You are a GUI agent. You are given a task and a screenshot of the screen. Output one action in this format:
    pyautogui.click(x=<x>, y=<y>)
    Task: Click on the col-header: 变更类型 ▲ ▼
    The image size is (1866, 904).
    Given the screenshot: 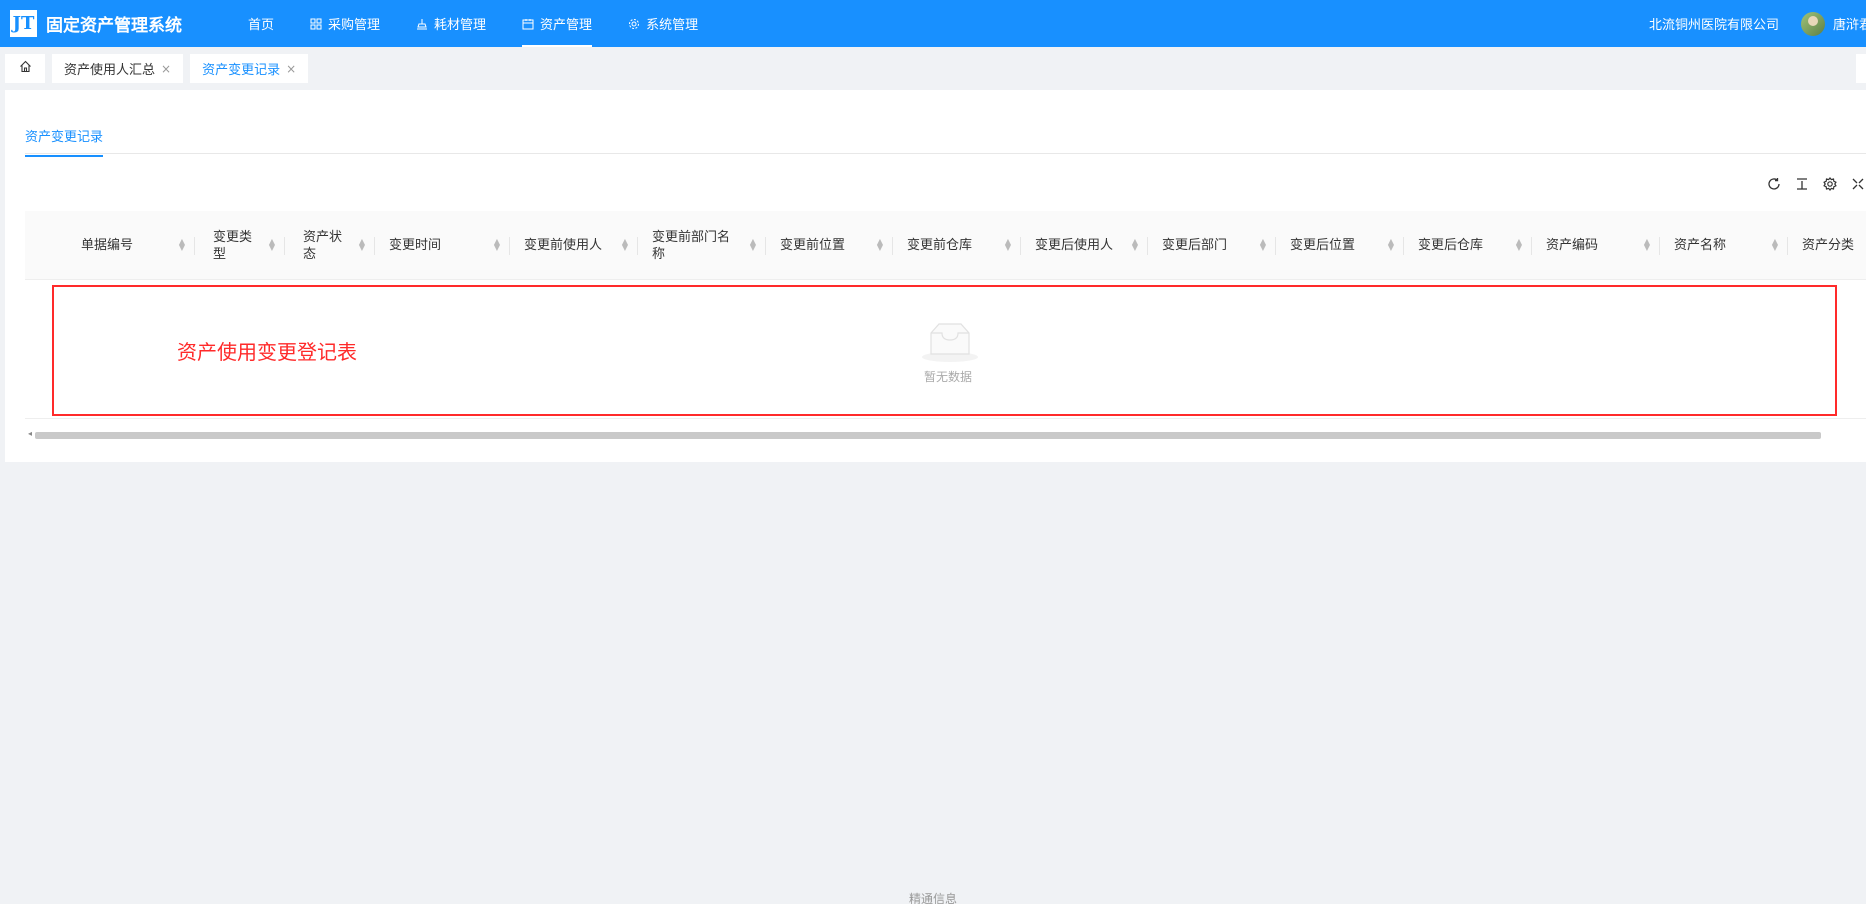 What is the action you would take?
    pyautogui.click(x=240, y=245)
    